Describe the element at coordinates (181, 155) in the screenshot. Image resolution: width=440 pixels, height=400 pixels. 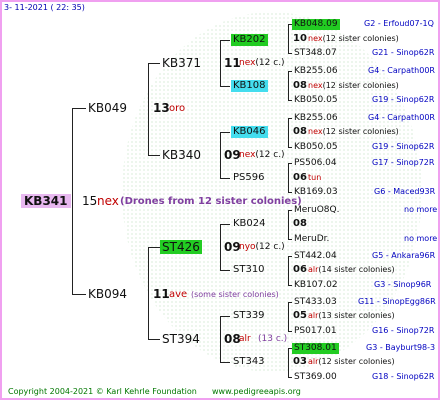
I see `gen2-label: KB340` at that location.